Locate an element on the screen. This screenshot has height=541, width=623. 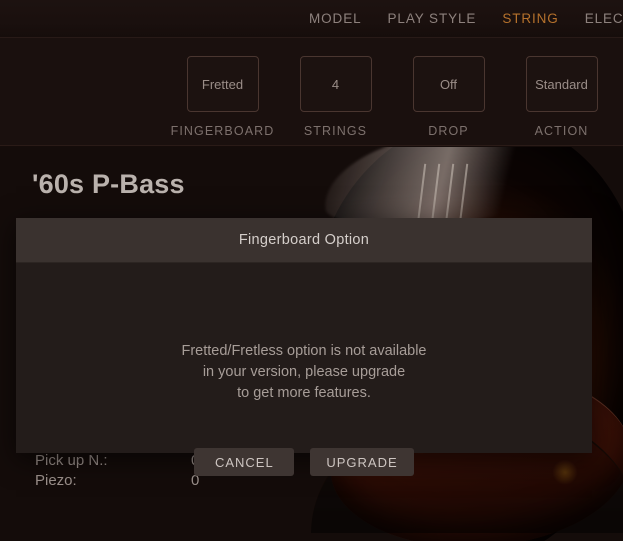
parameter-action-label: ACTION is located at coordinates (561, 131).